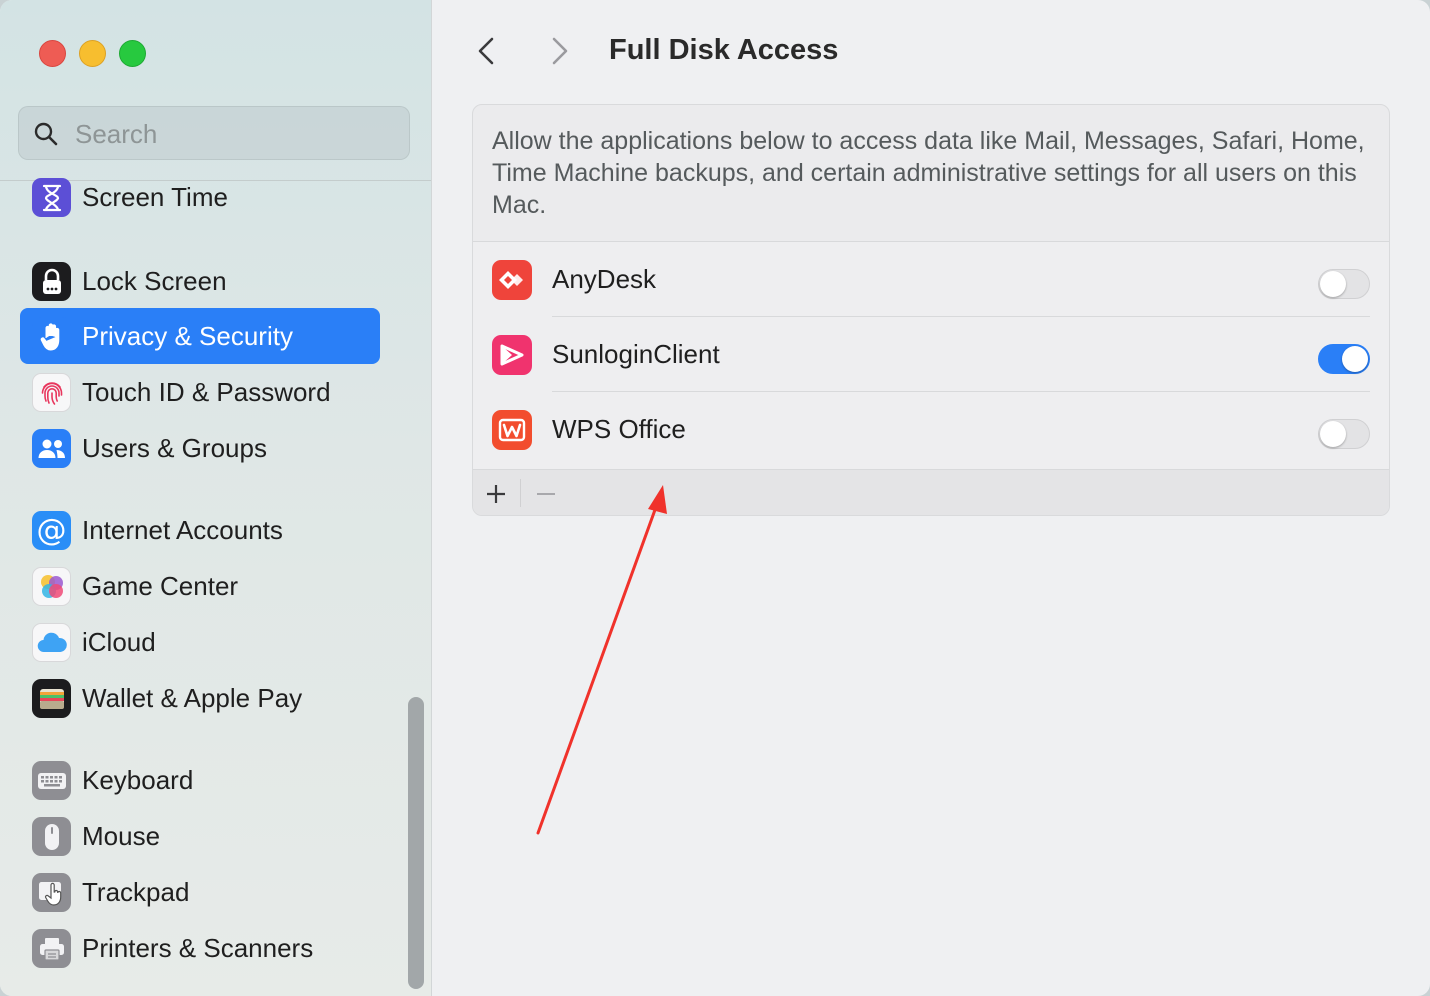 The width and height of the screenshot is (1430, 996). Describe the element at coordinates (512, 355) in the screenshot. I see `sunlogin-icon` at that location.